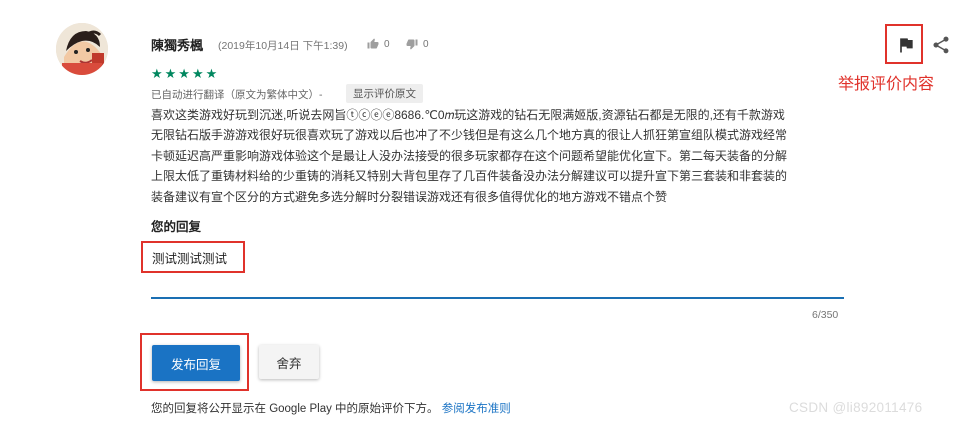 This screenshot has height=427, width=973. What do you see at coordinates (476, 409) in the screenshot?
I see `posting-guidelines-link: 参阅发布准则` at bounding box center [476, 409].